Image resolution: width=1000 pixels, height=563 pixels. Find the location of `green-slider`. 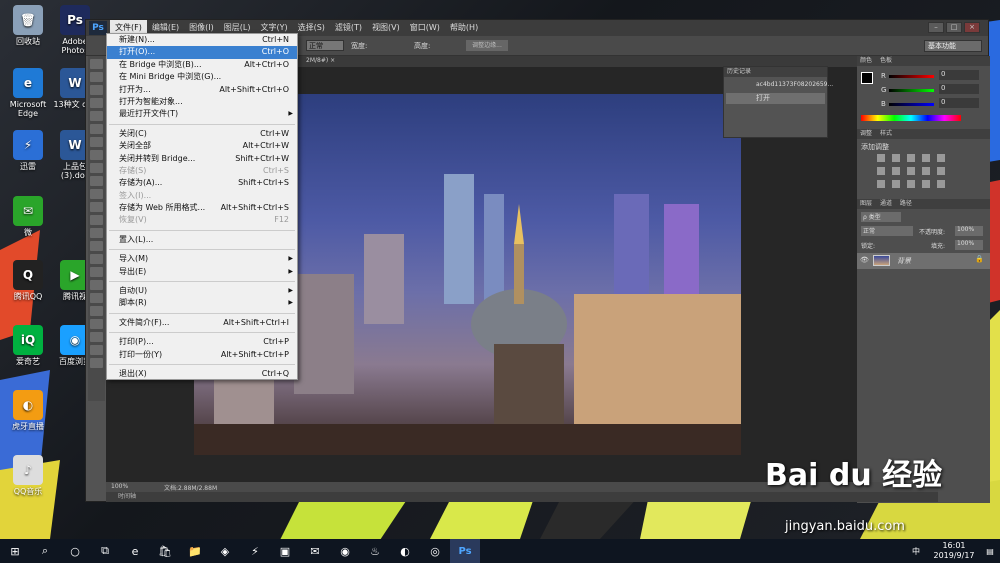

green-slider is located at coordinates (911, 90).